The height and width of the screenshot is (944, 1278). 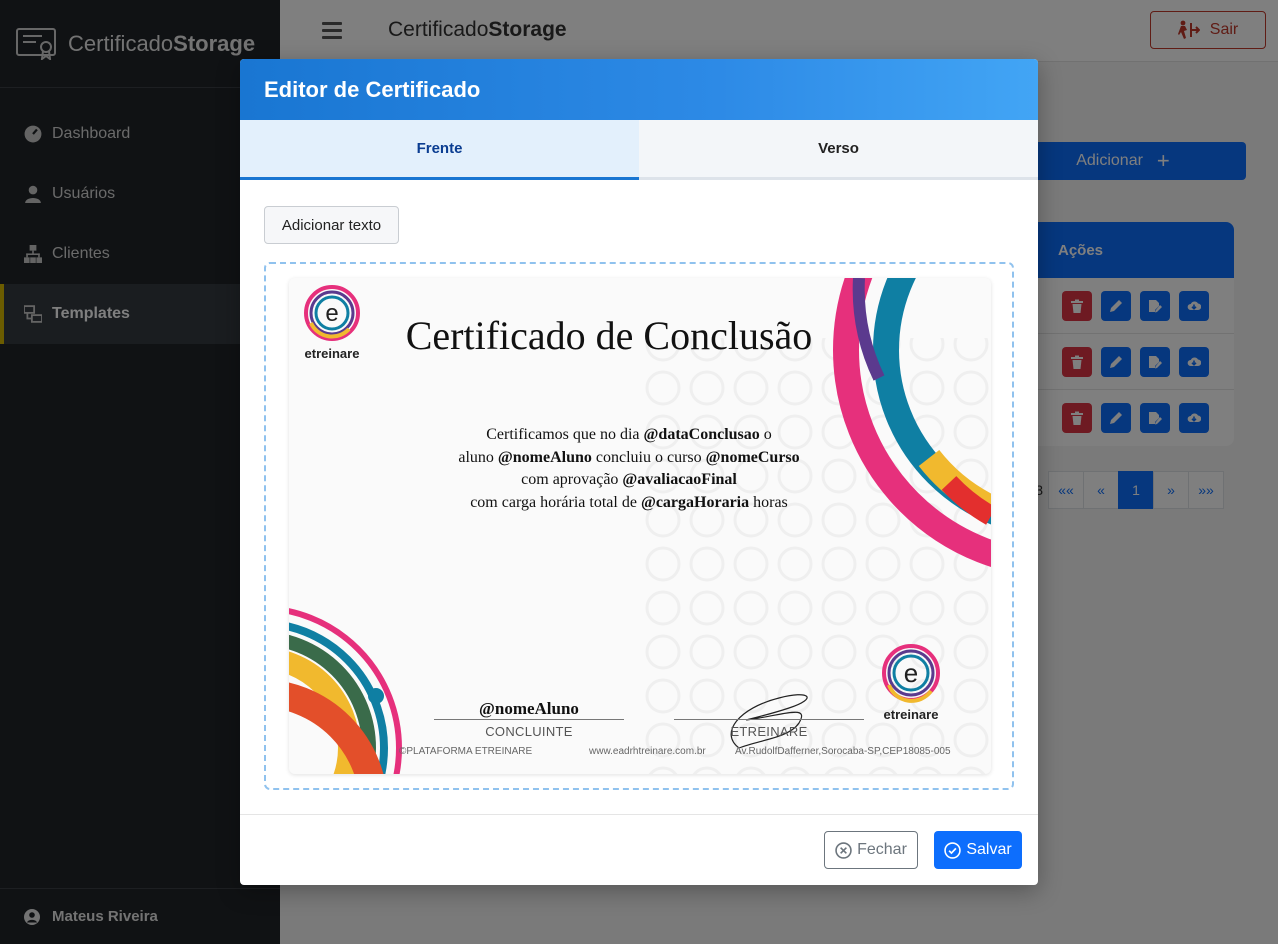 What do you see at coordinates (648, 457) in the screenshot?
I see `certificate-text-fragment: concluiu o curso` at bounding box center [648, 457].